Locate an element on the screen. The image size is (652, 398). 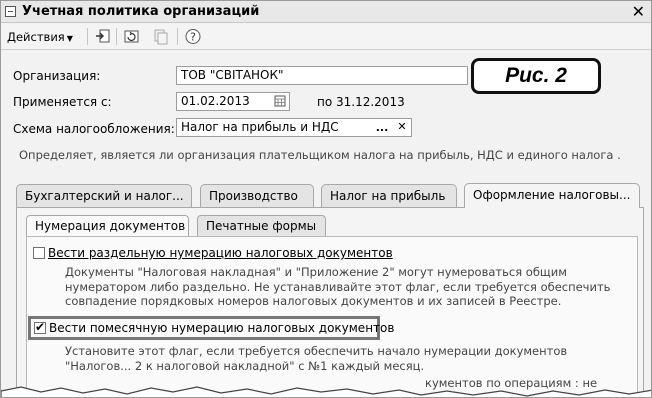
separate-numbering-checkbox is located at coordinates (39, 253).